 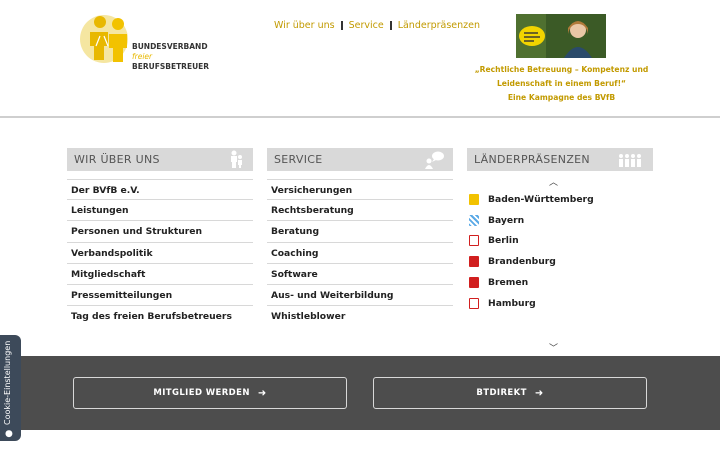 I want to click on campaign-photo-icon, so click(x=561, y=36).